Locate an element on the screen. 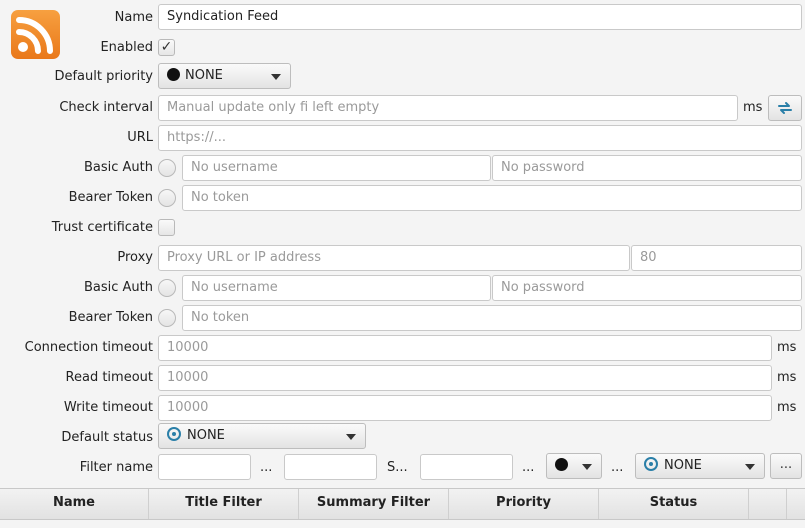 The height and width of the screenshot is (528, 805). proxy-bearer-token-label: Bearer Token is located at coordinates (110, 317).